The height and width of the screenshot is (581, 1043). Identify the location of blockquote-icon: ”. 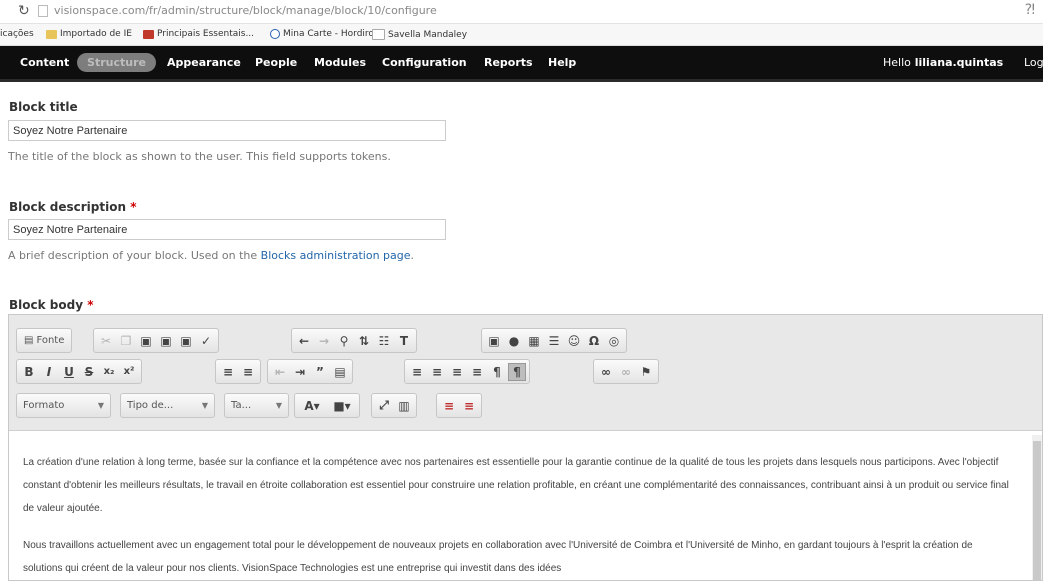
(320, 372).